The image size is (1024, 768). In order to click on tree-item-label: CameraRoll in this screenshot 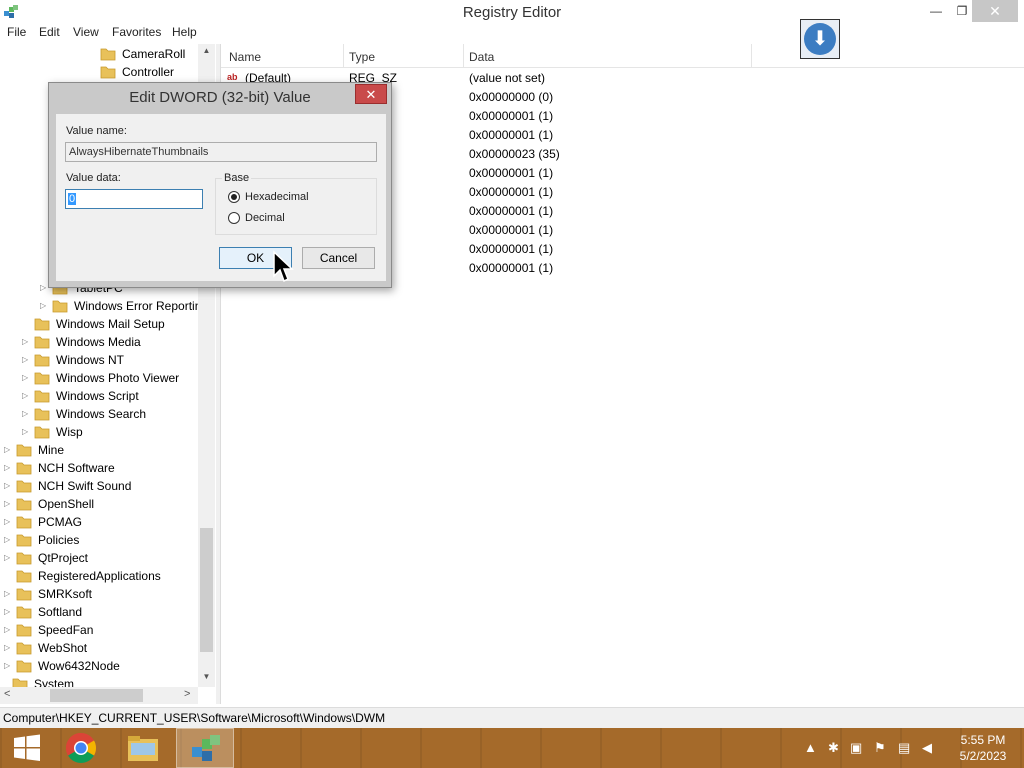, I will do `click(154, 54)`.